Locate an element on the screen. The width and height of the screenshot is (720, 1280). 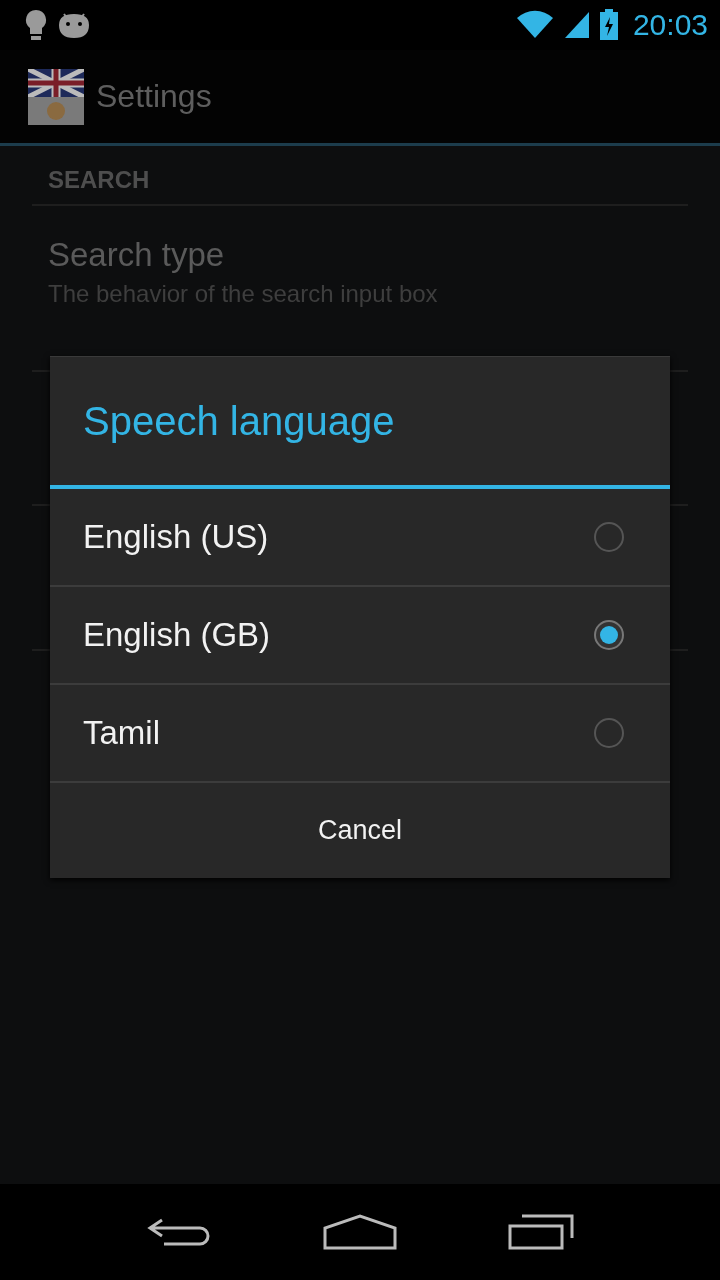
recent-apps-icon is located at coordinates (541, 1232).